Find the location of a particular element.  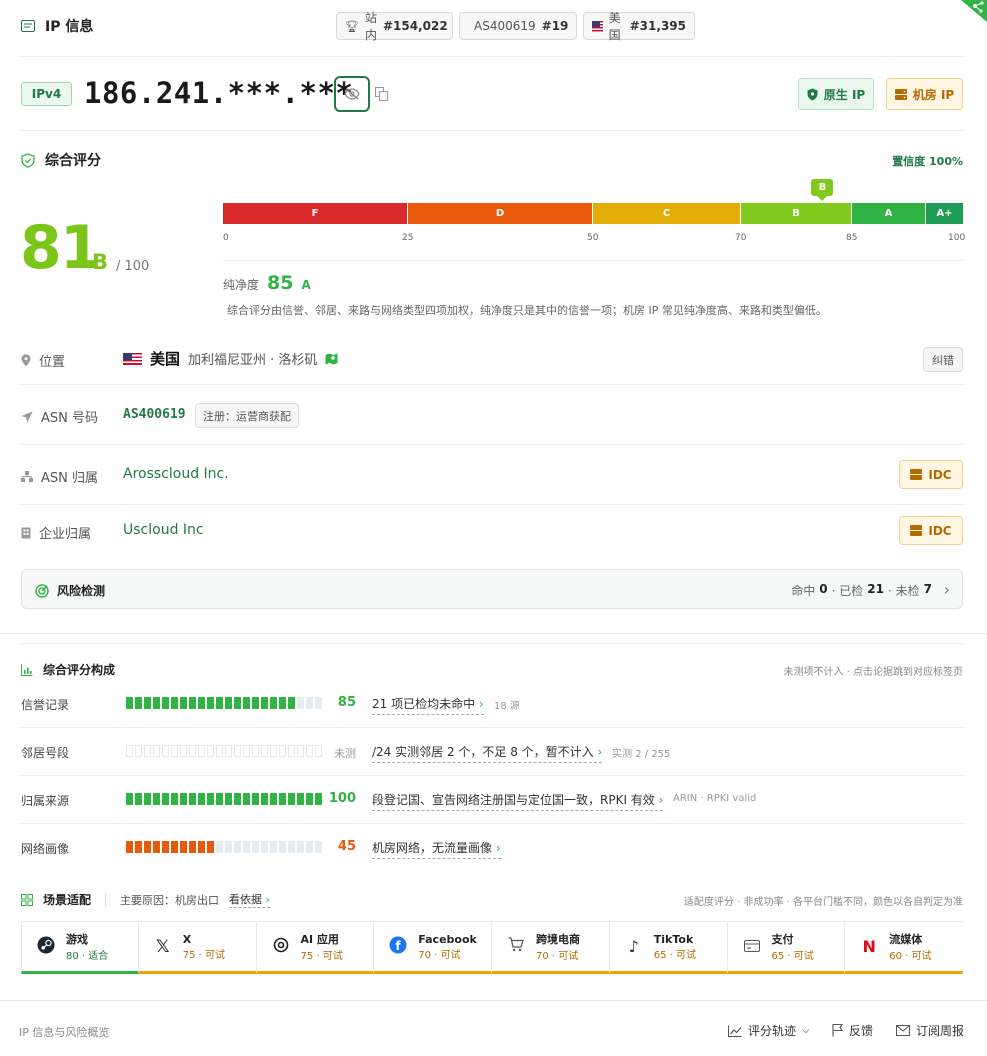

x-icon: 𝕏 is located at coordinates (162, 946).